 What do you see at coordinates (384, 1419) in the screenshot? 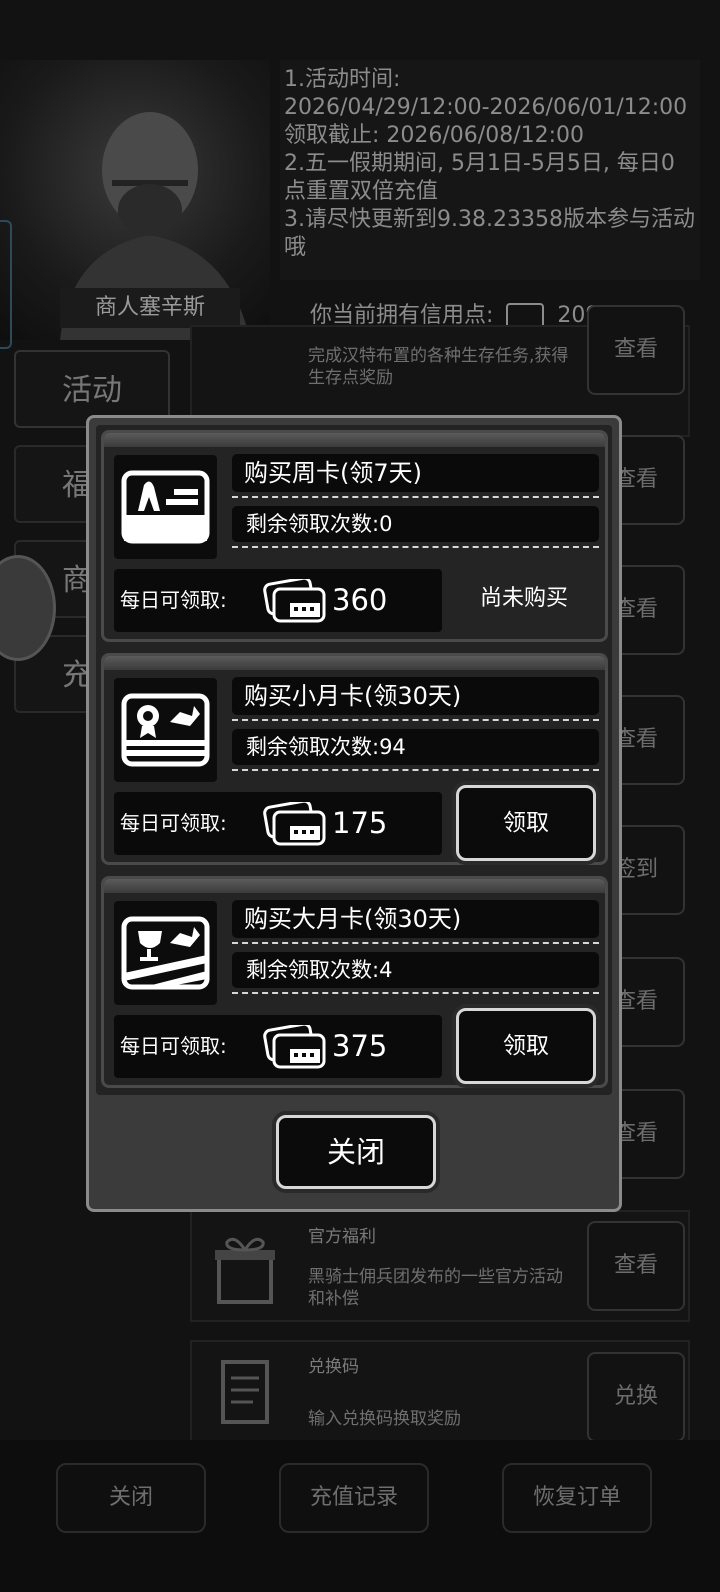
I see `activity-row-desc: 输入兑换码换取奖励` at bounding box center [384, 1419].